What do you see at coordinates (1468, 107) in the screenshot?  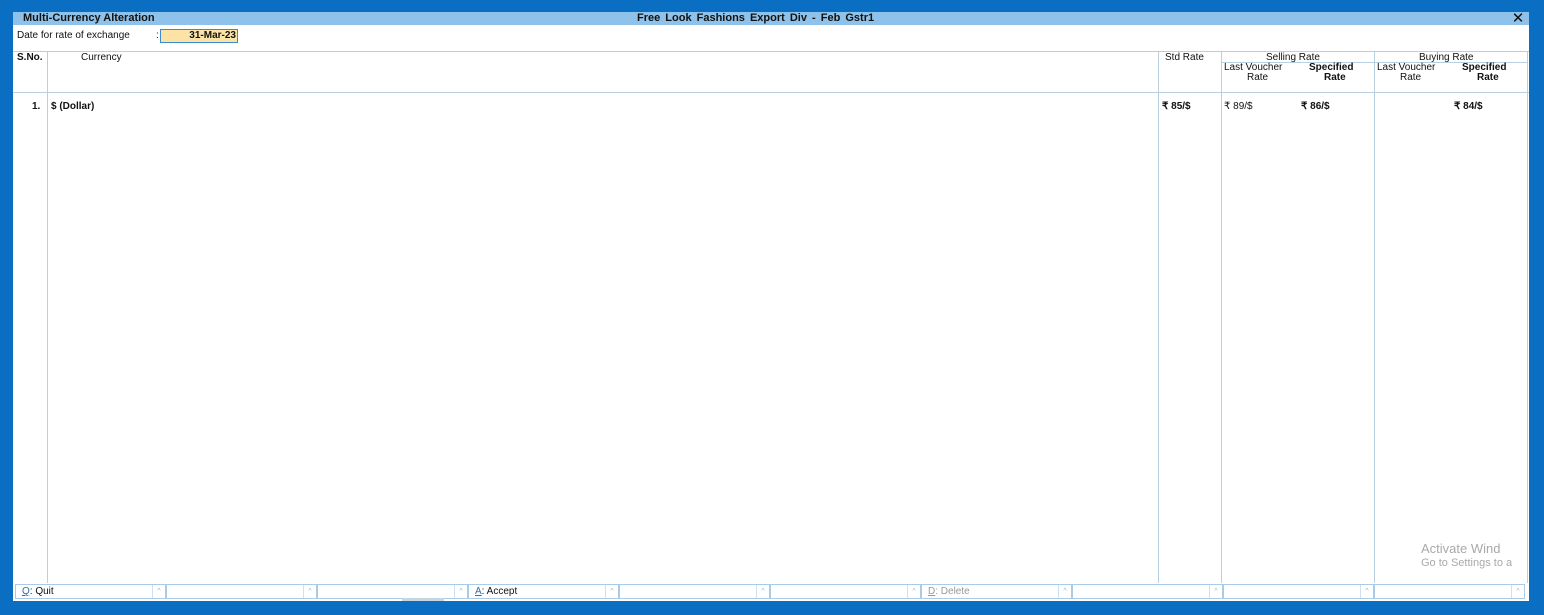 I see `row-buying-specified: ₹ 84/$` at bounding box center [1468, 107].